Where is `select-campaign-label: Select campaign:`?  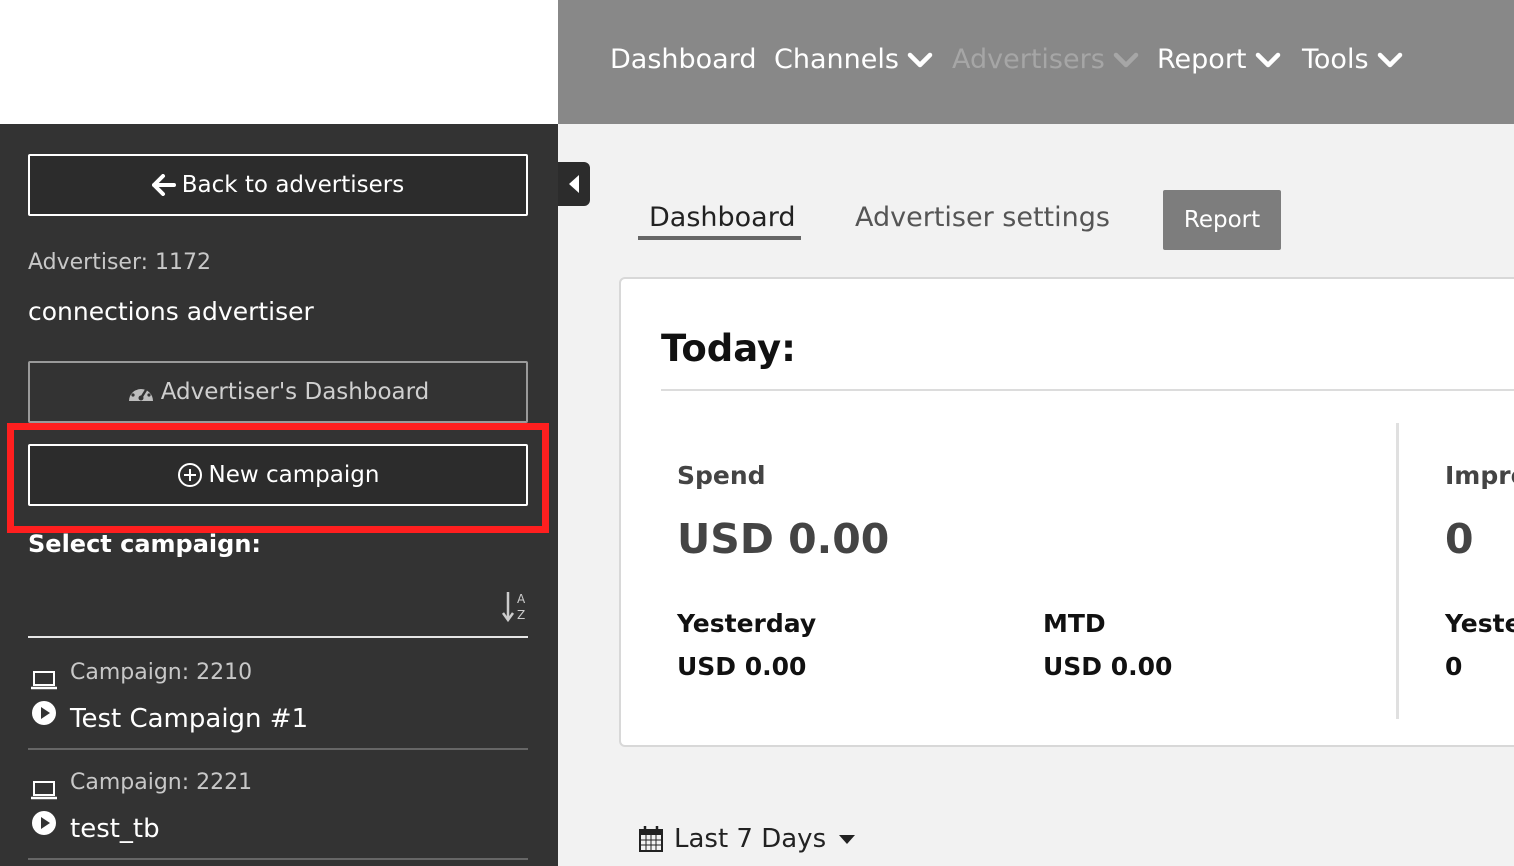
select-campaign-label: Select campaign: is located at coordinates (145, 544).